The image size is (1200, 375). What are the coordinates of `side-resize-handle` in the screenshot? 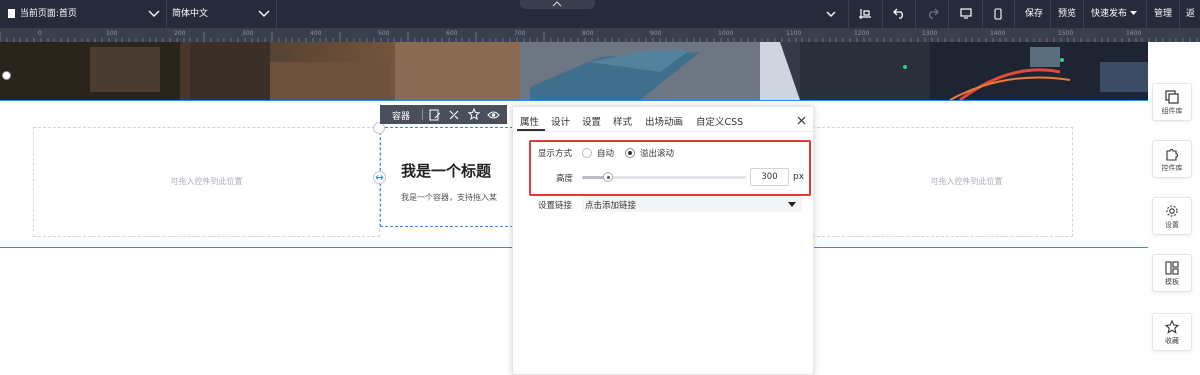 It's located at (379, 177).